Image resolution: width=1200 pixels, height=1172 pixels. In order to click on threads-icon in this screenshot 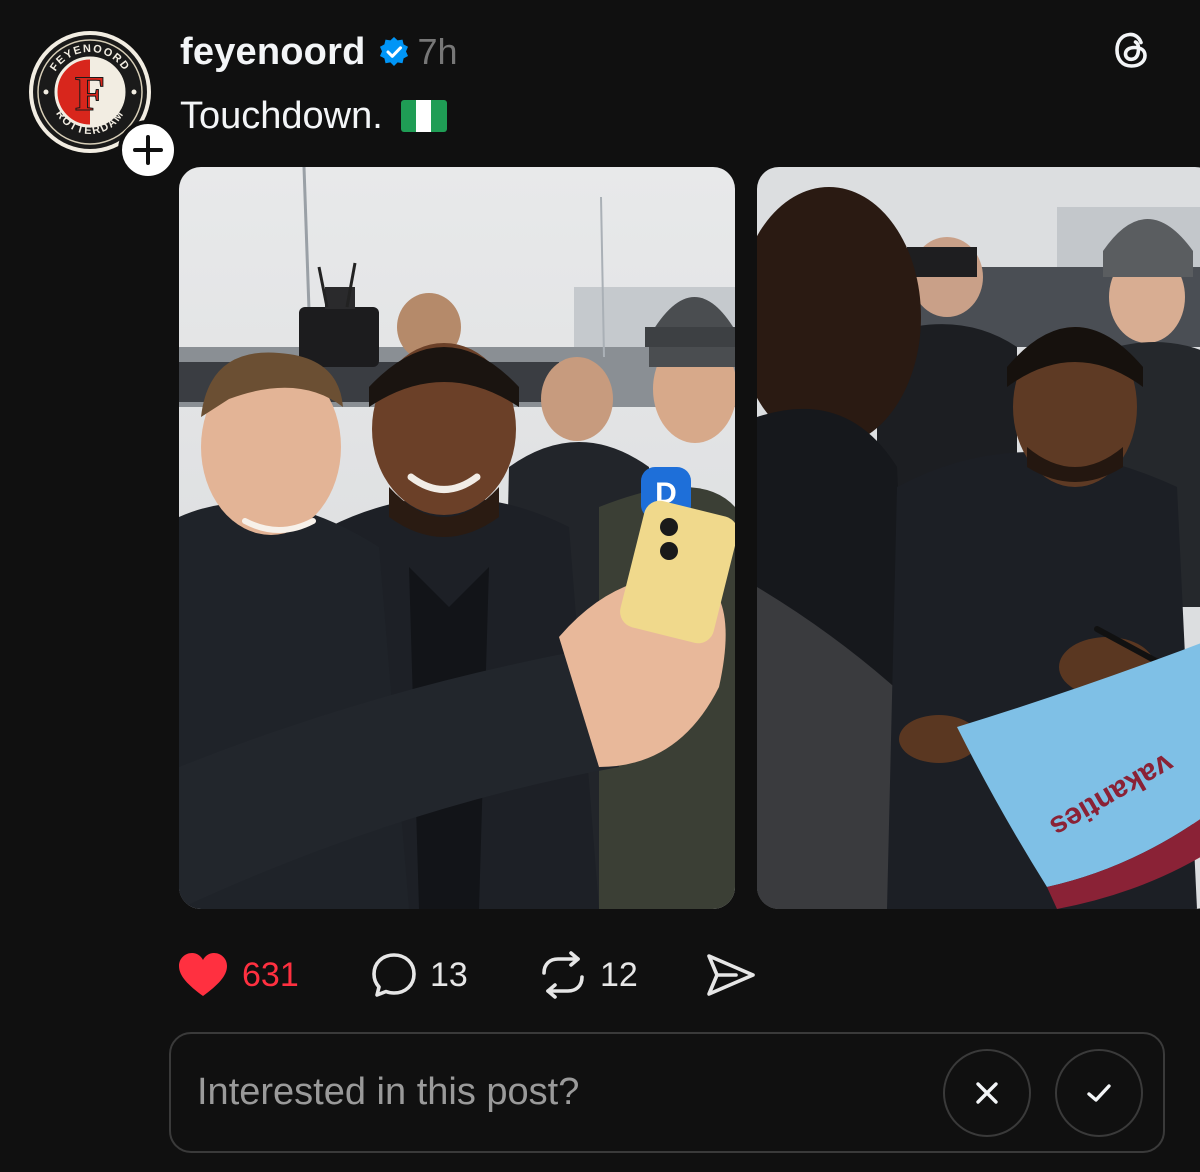, I will do `click(1131, 50)`.